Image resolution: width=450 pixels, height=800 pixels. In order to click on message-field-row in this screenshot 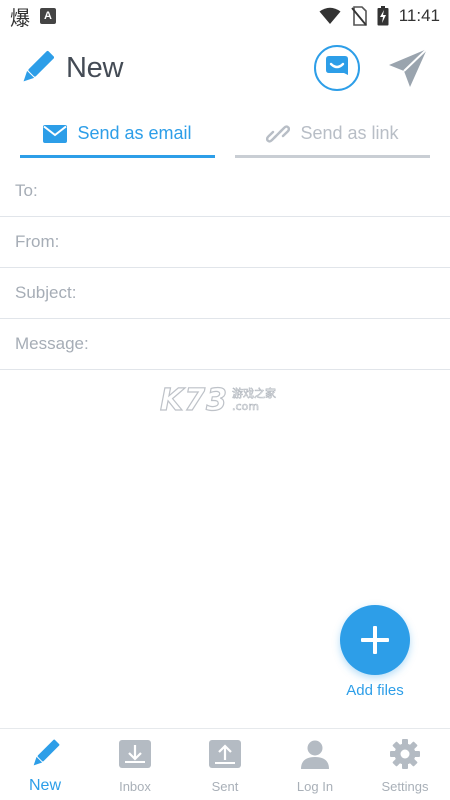, I will do `click(225, 344)`.